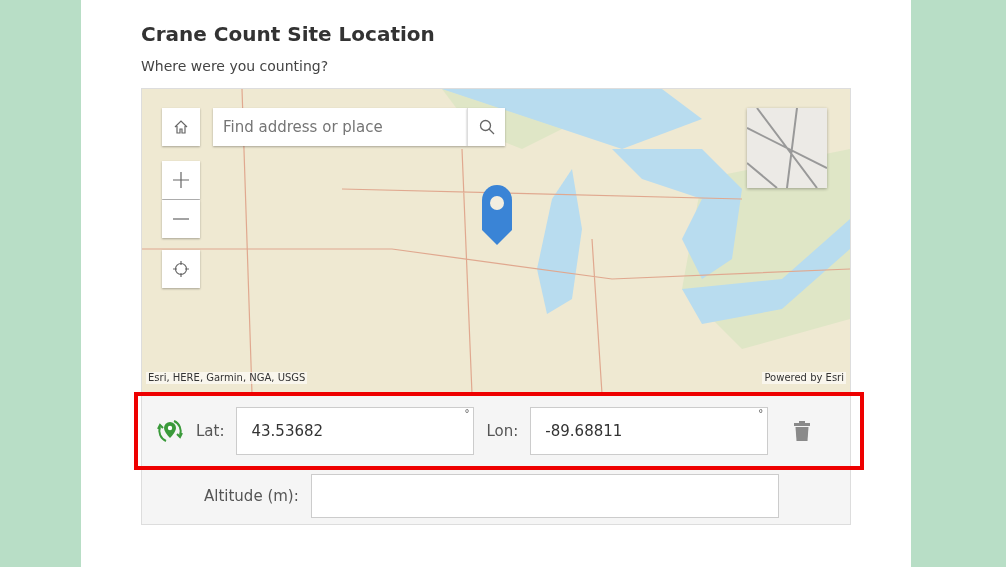 The width and height of the screenshot is (1006, 567). Describe the element at coordinates (288, 34) in the screenshot. I see `section-title: Crane Count Site Location` at that location.